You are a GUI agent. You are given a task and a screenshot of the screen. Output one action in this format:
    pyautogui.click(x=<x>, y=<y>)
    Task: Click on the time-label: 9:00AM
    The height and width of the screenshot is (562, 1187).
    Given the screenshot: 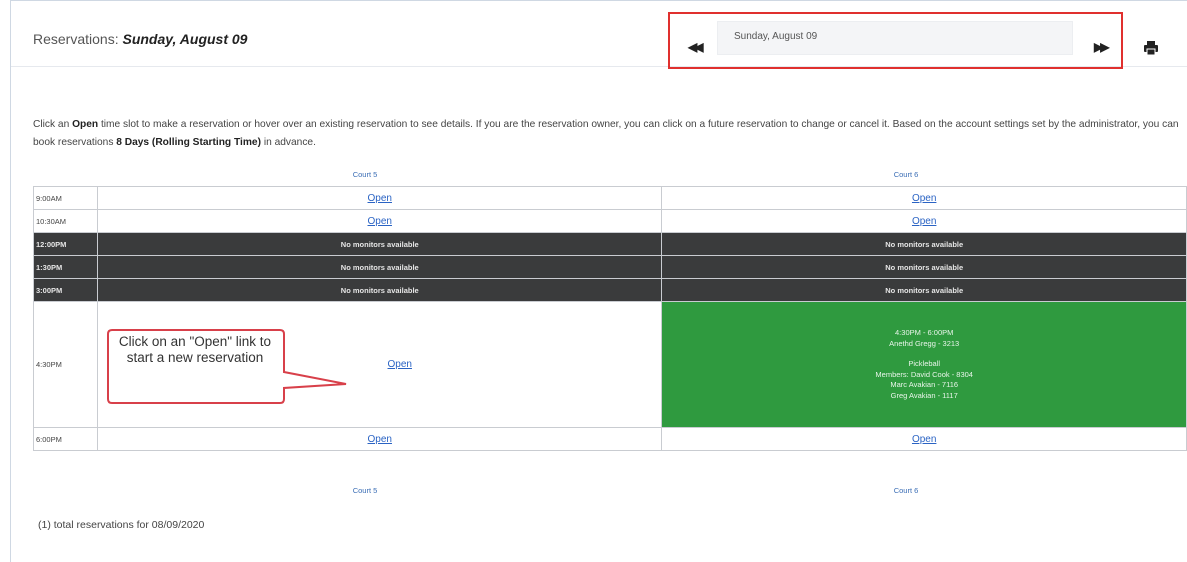 What is the action you would take?
    pyautogui.click(x=65, y=198)
    